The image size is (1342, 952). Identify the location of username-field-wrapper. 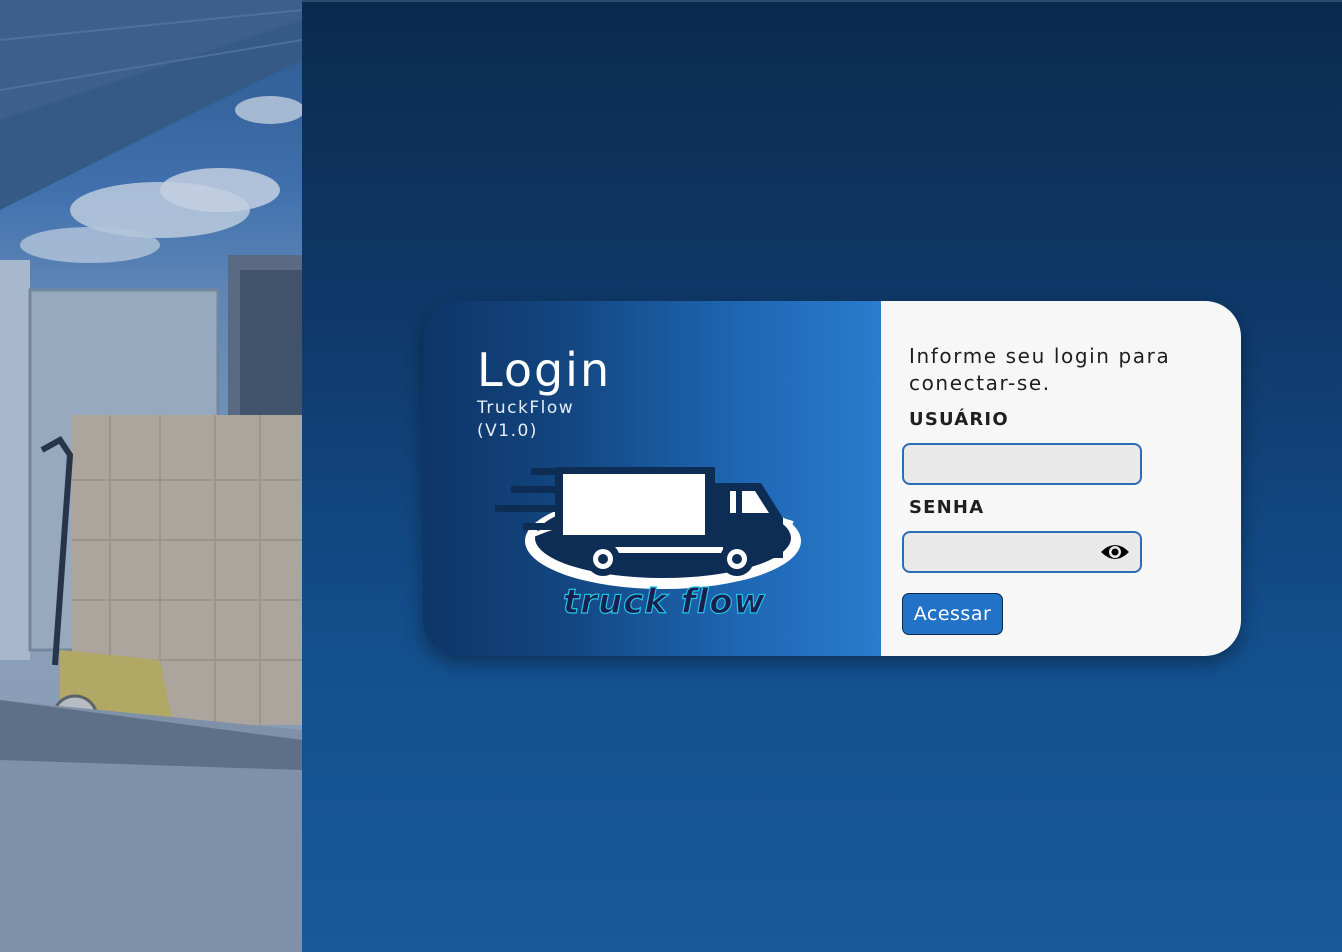
(1022, 464).